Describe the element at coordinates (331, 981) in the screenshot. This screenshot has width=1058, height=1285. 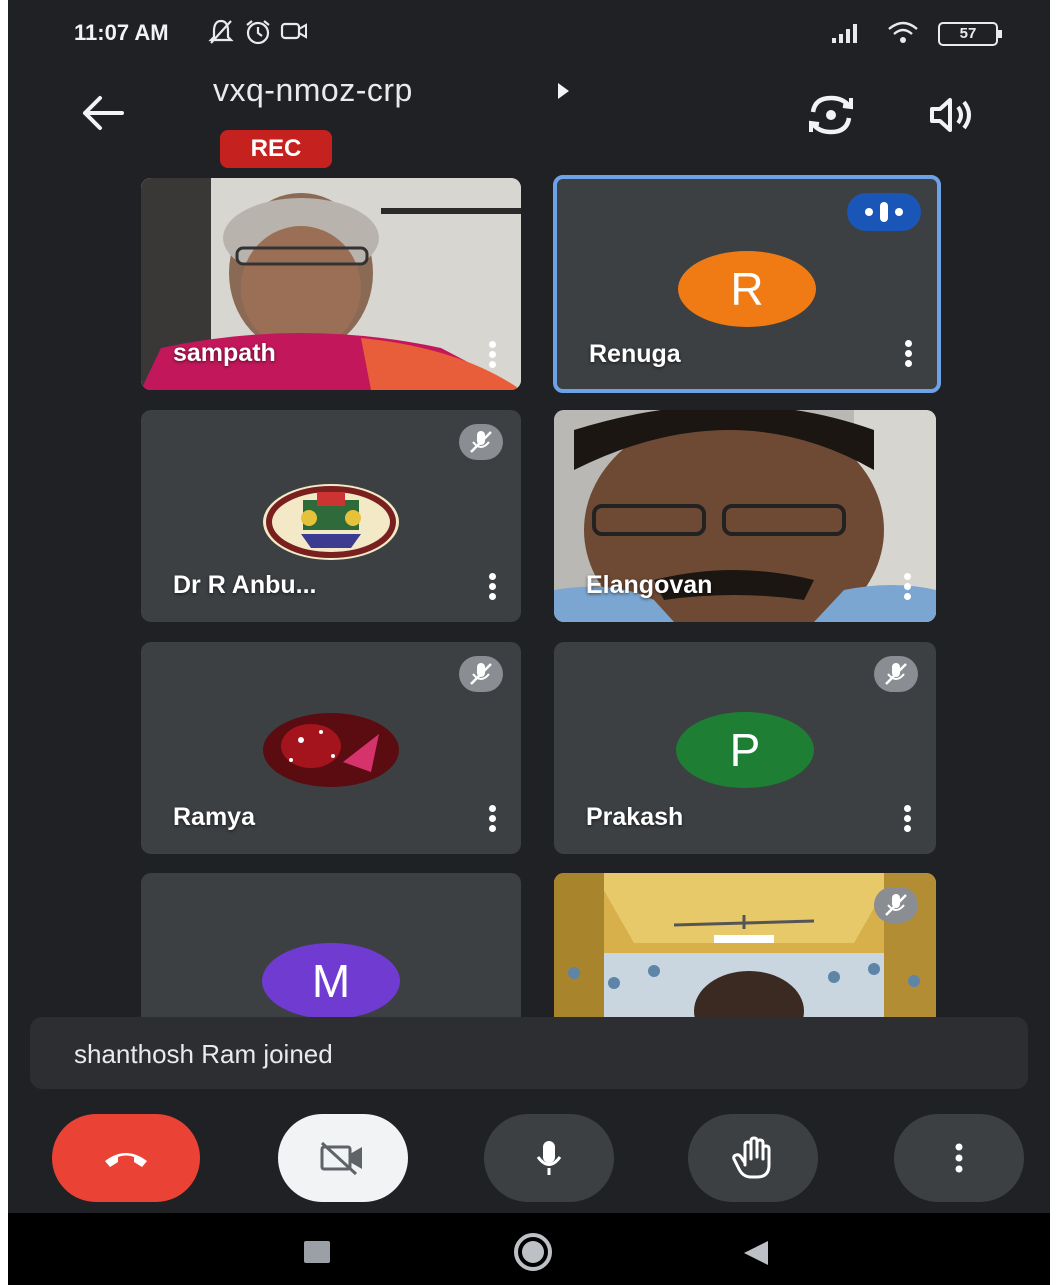
I see `avatar: M` at that location.